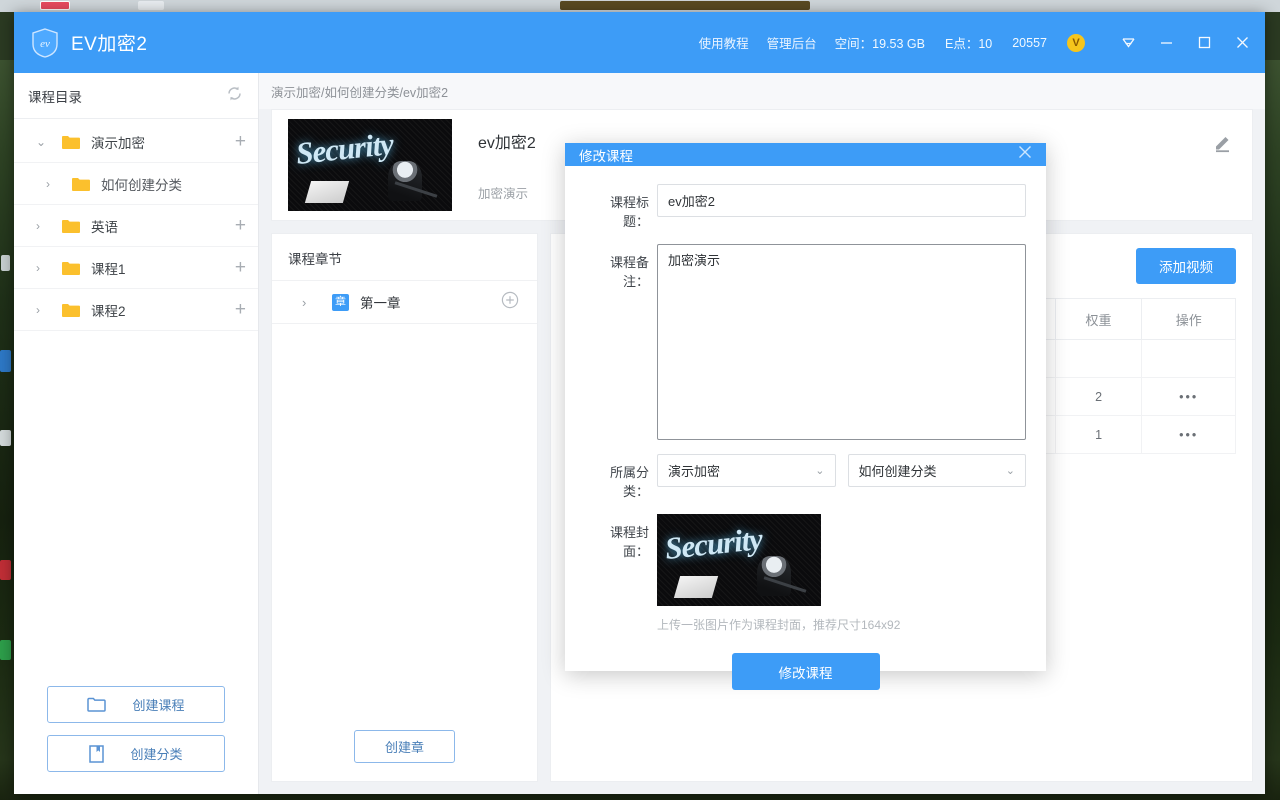 This screenshot has height=800, width=1280. I want to click on create-course-button: 创建课程, so click(136, 704).